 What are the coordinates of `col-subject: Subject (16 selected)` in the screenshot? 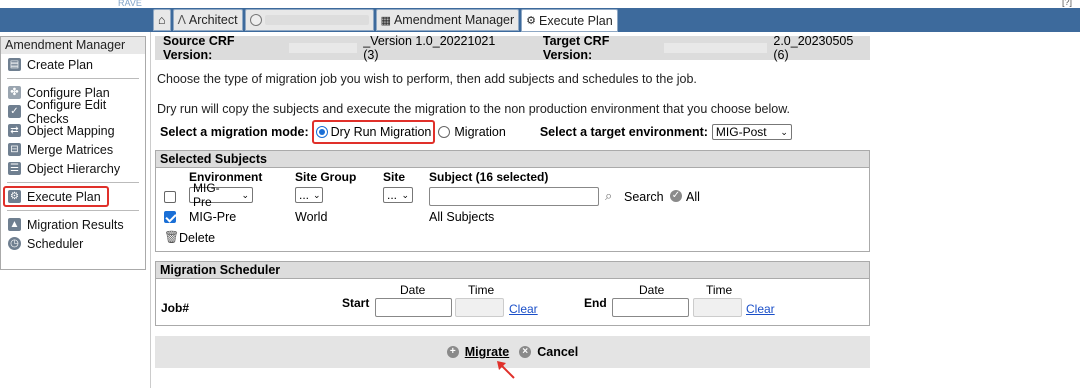 It's located at (489, 177).